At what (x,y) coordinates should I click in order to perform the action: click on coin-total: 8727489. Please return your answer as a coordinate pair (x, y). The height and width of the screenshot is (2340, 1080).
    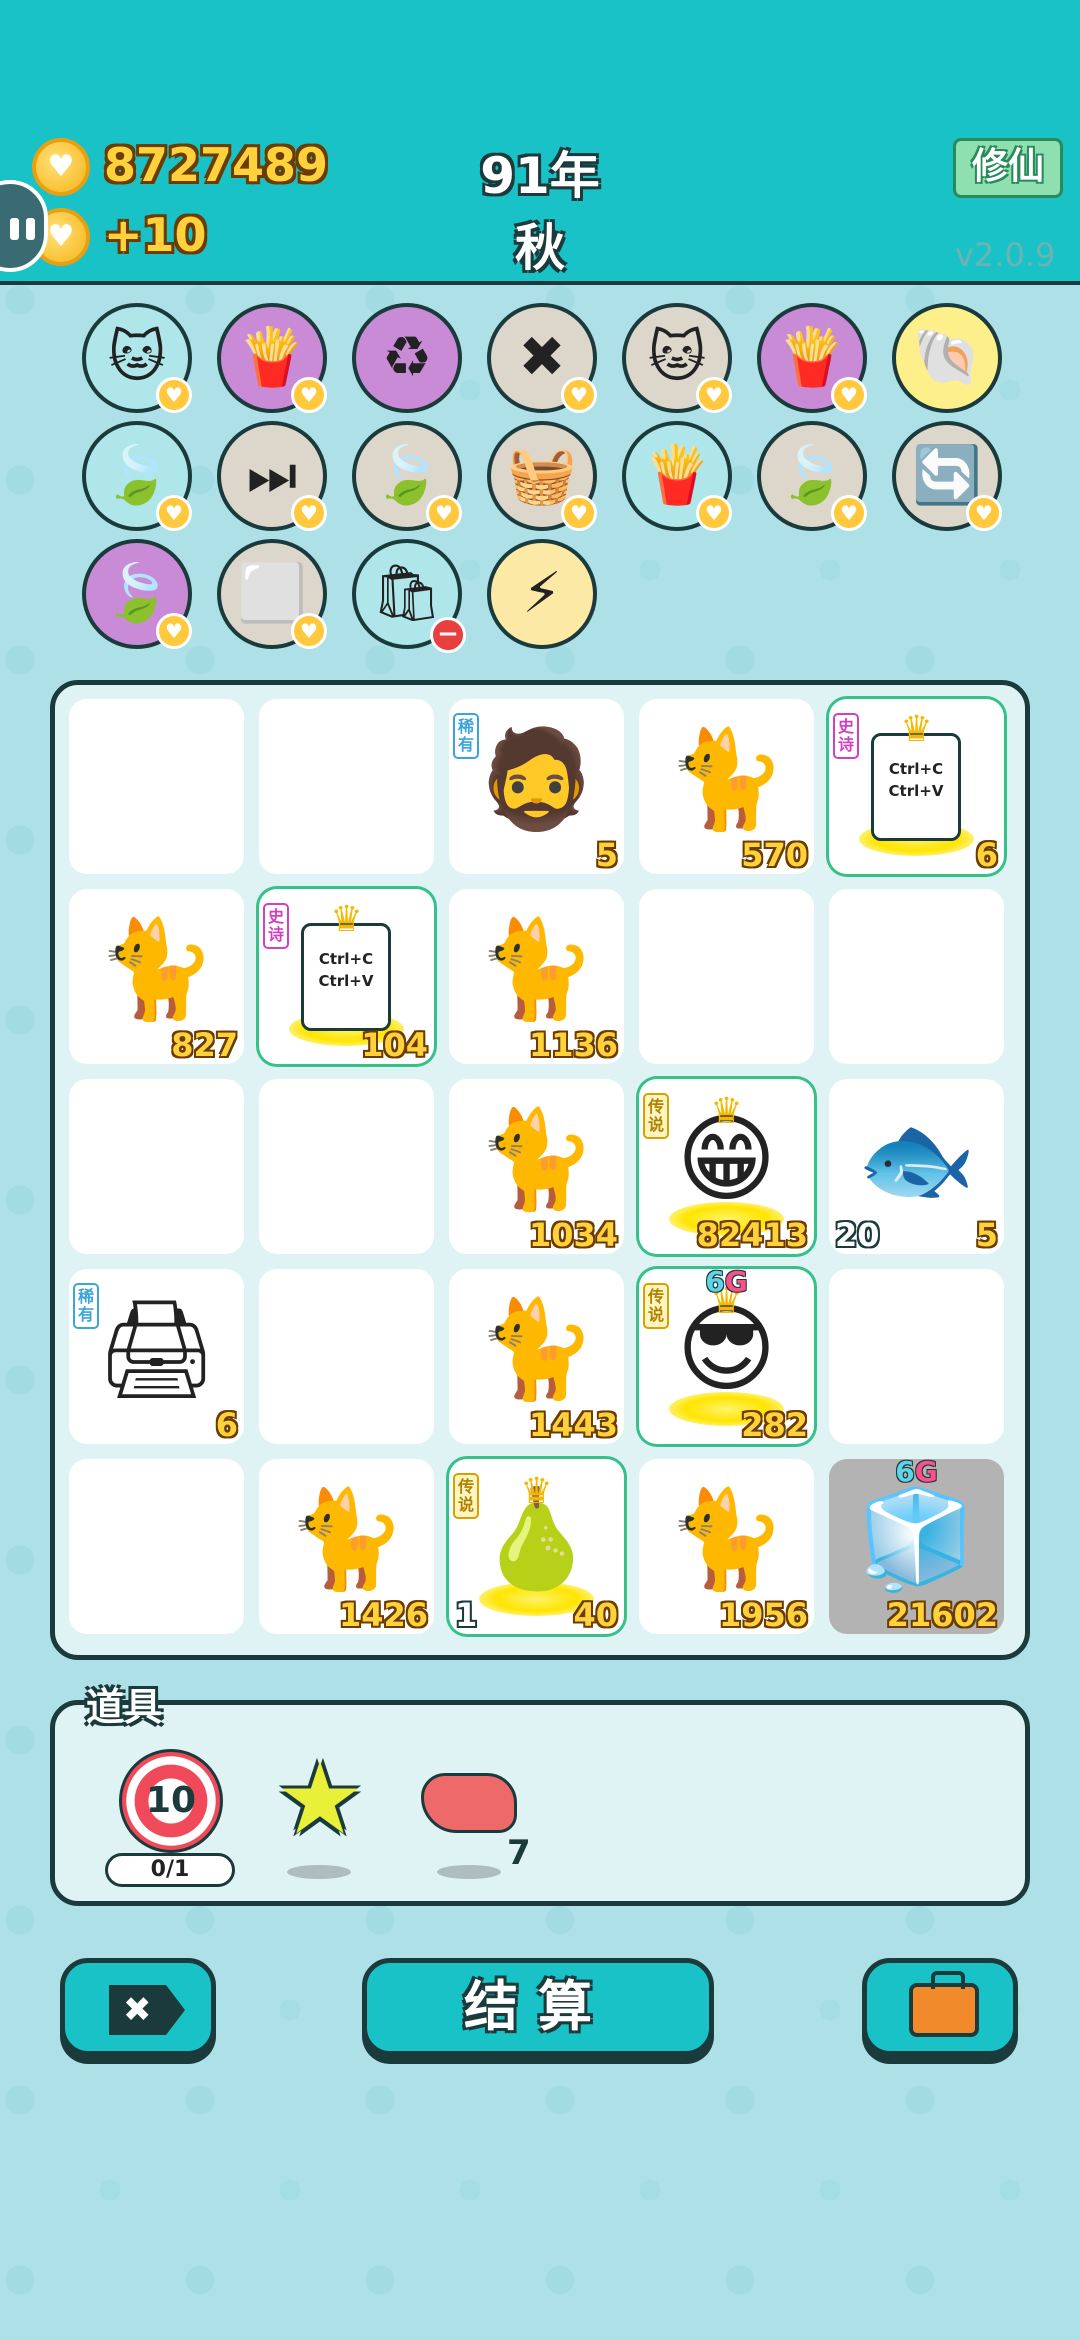
    Looking at the image, I should click on (216, 165).